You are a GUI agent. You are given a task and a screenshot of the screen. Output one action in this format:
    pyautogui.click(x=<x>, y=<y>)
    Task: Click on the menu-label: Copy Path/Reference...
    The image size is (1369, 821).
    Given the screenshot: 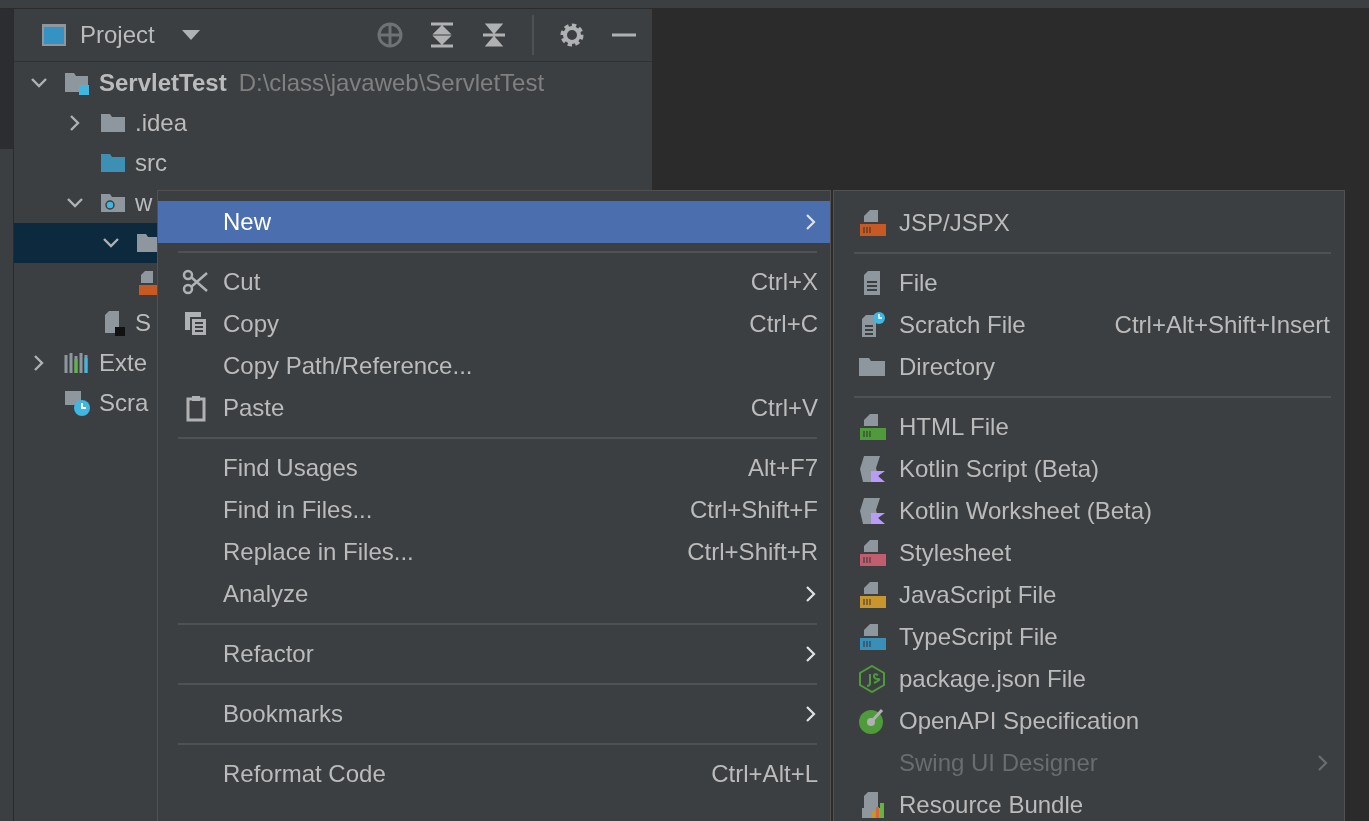 What is the action you would take?
    pyautogui.click(x=348, y=366)
    